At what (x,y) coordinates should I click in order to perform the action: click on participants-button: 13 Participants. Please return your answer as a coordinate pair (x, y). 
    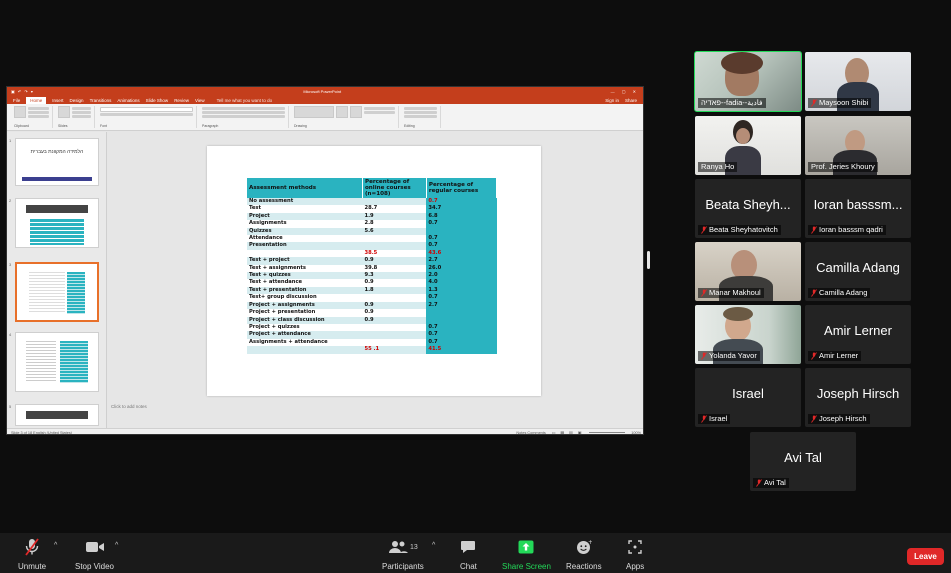
    Looking at the image, I should click on (403, 554).